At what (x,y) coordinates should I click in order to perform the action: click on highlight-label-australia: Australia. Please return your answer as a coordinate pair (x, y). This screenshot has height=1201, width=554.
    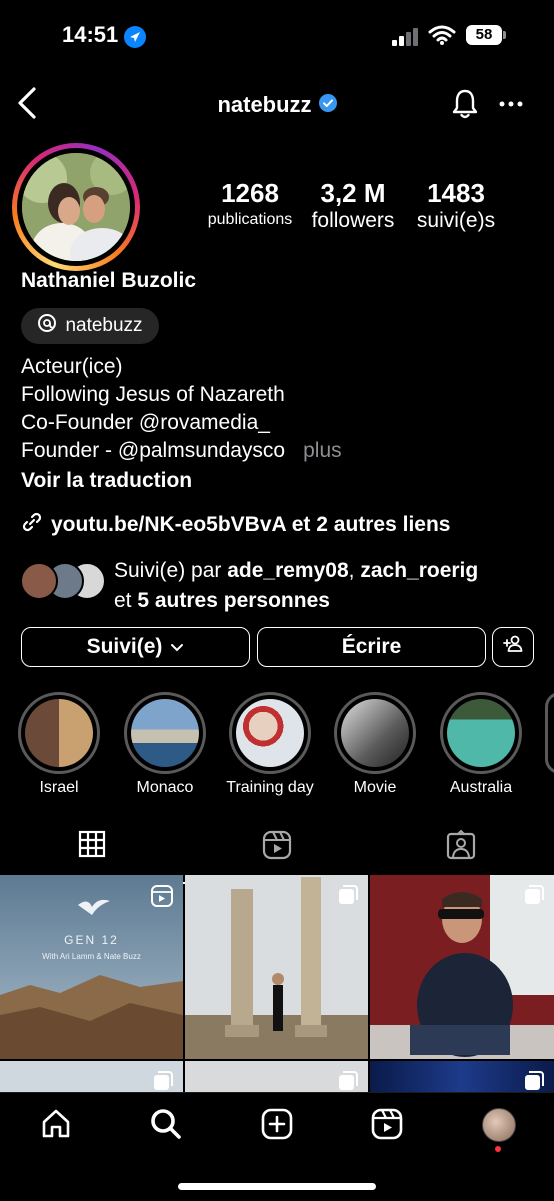
    Looking at the image, I should click on (481, 787).